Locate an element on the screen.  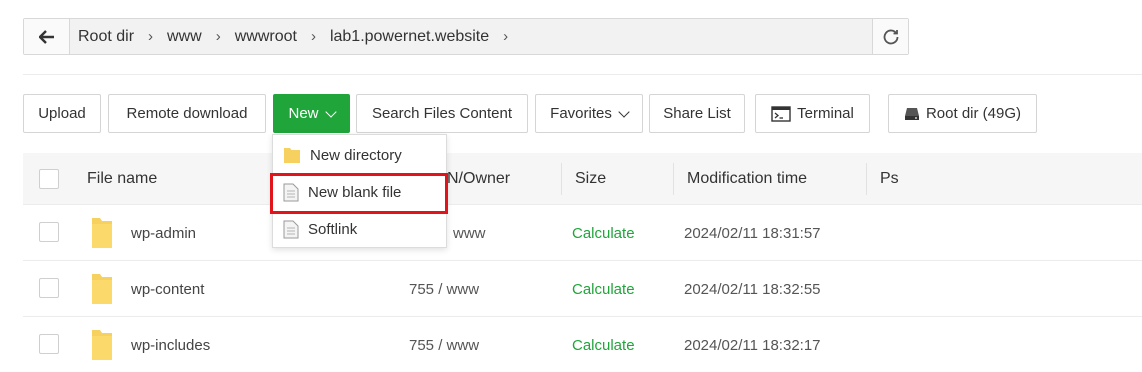
select-all-checkbox is located at coordinates (49, 179).